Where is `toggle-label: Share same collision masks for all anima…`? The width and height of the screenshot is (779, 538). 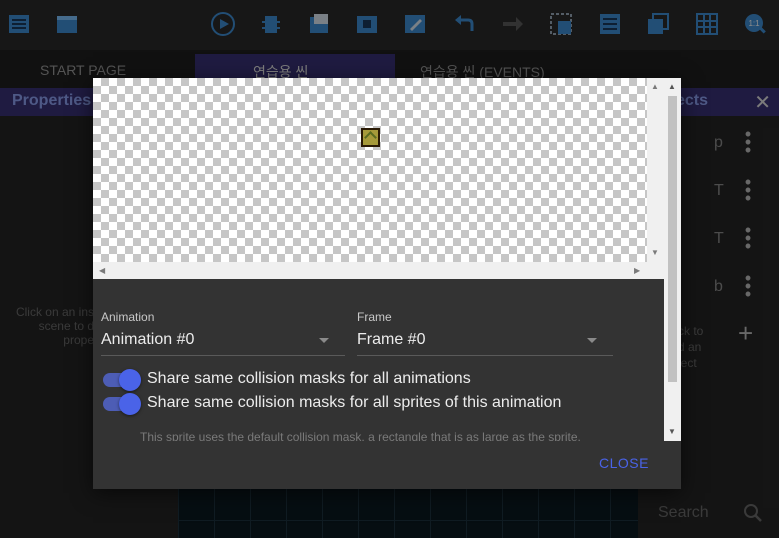
toggle-label: Share same collision masks for all anima… is located at coordinates (309, 378).